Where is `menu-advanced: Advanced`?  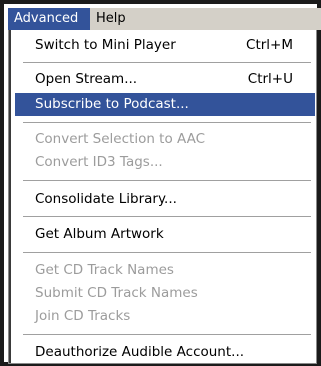
menu-advanced: Advanced is located at coordinates (49, 19).